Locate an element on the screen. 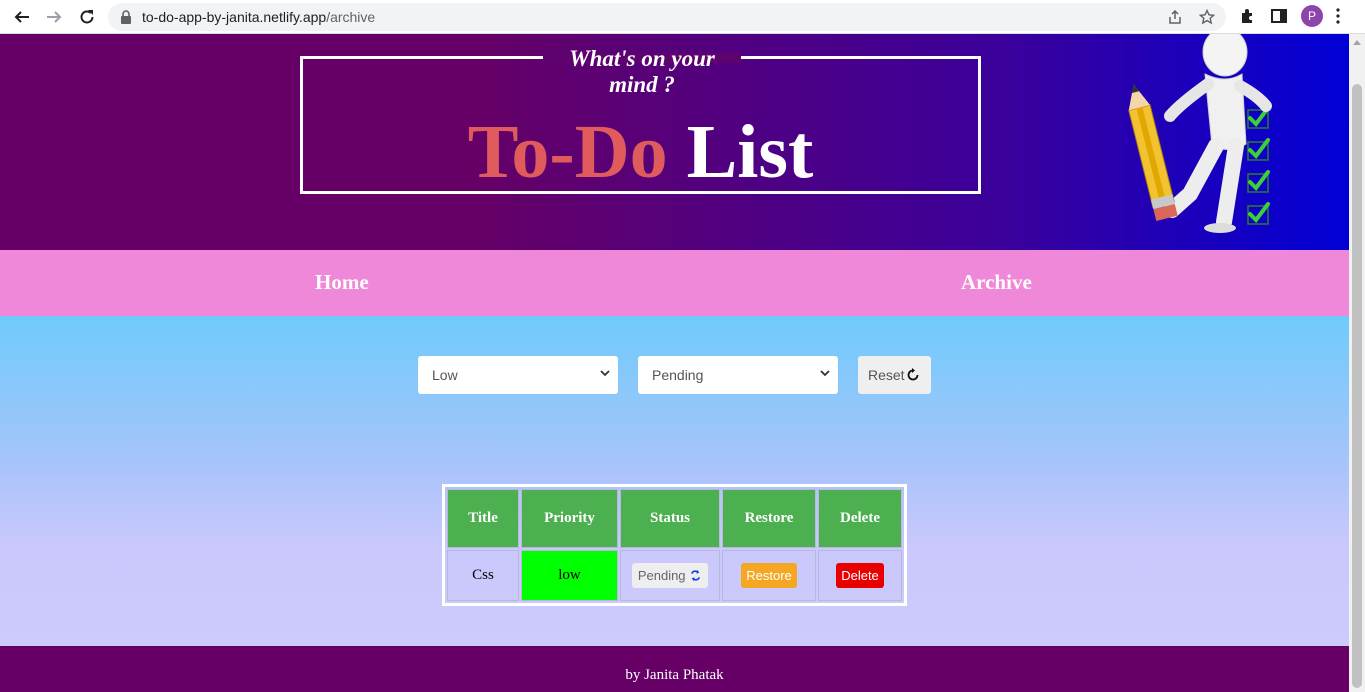  table-header-row: Title Priority Status Restore Delete is located at coordinates (674, 518).